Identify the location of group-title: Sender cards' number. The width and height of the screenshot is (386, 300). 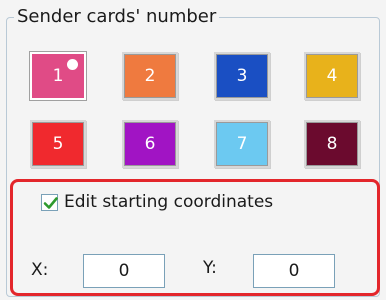
(117, 17).